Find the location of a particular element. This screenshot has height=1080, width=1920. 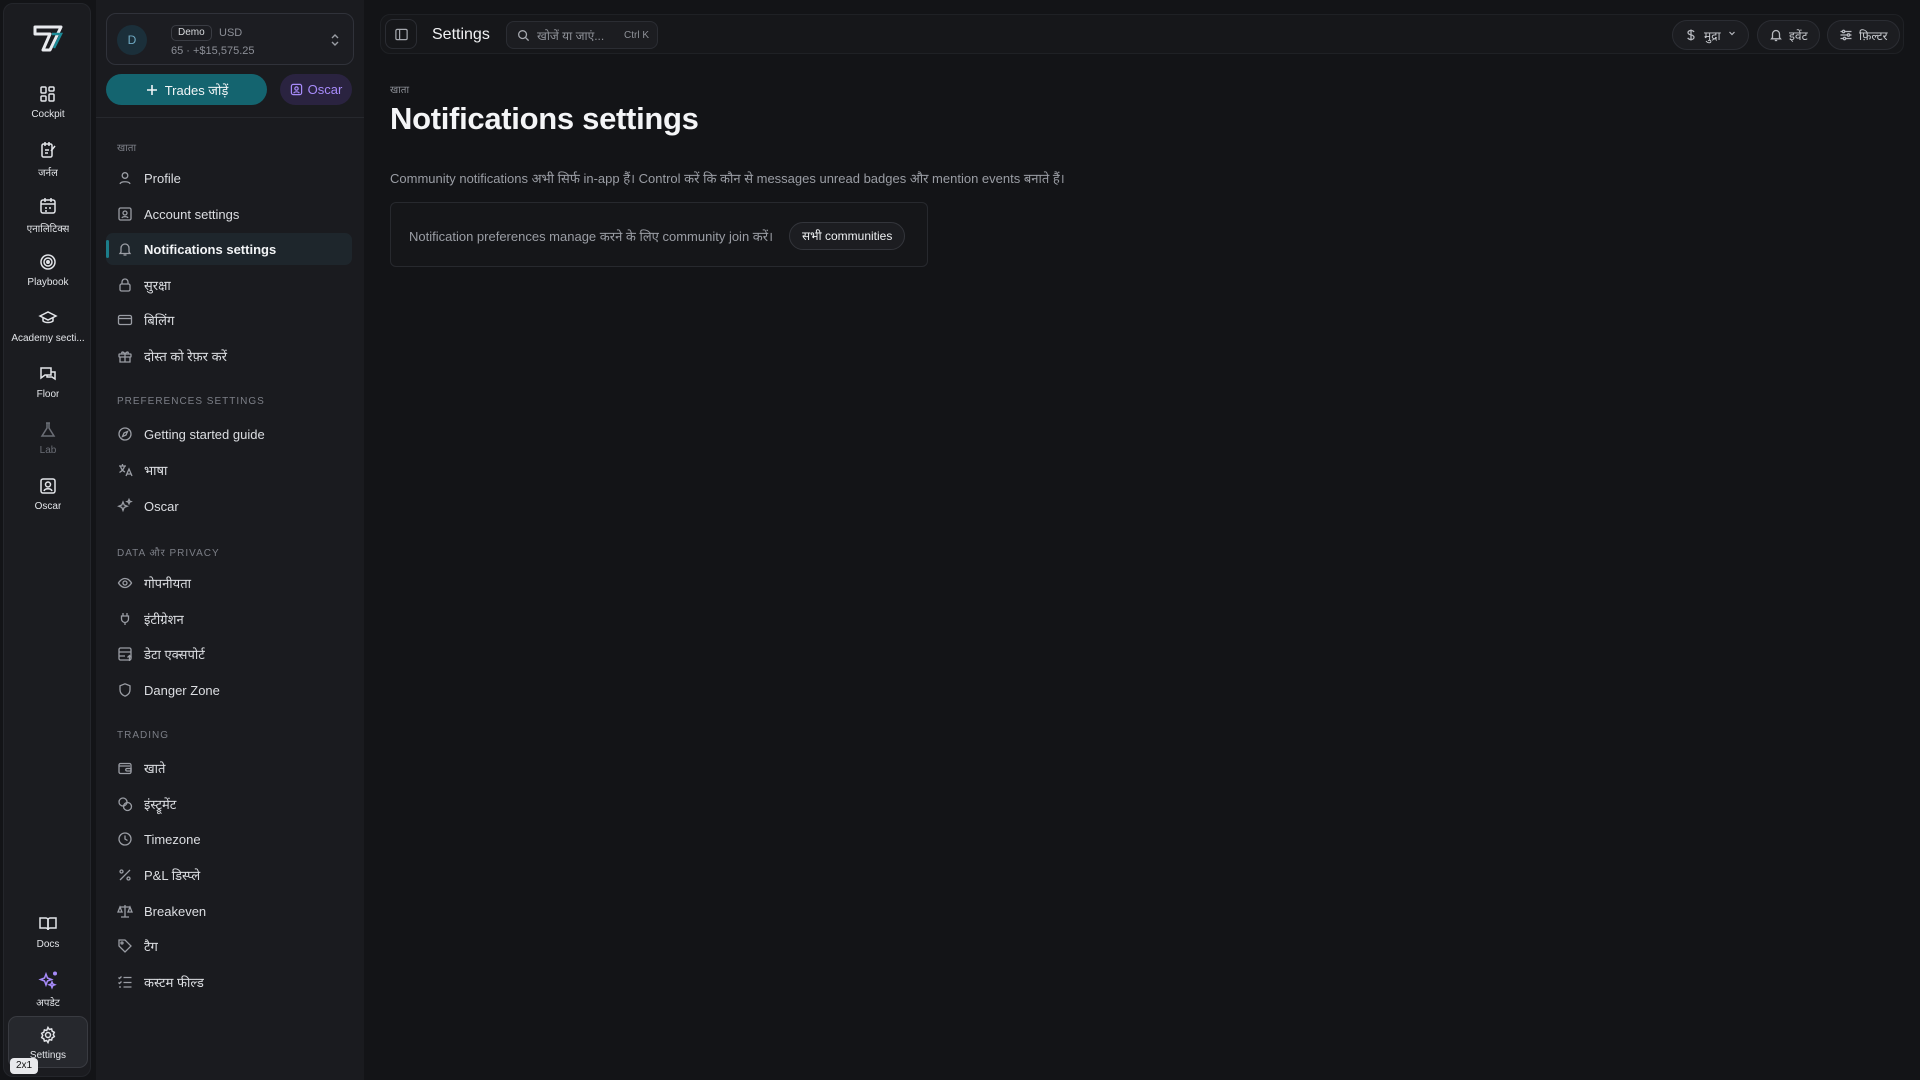

rail-item-lab: Lab is located at coordinates (48, 444).